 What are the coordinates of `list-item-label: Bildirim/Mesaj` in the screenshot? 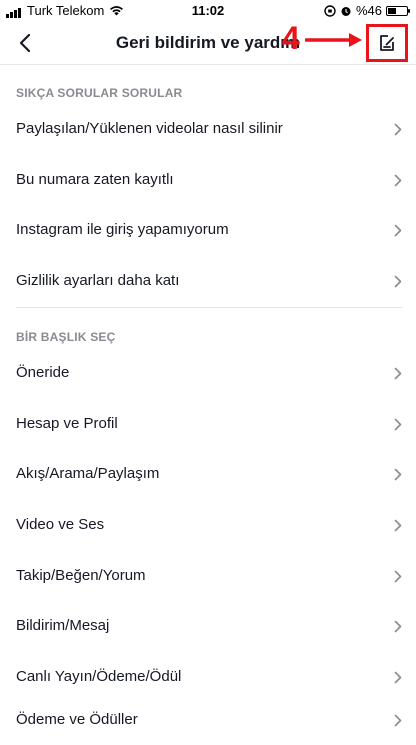 It's located at (63, 625).